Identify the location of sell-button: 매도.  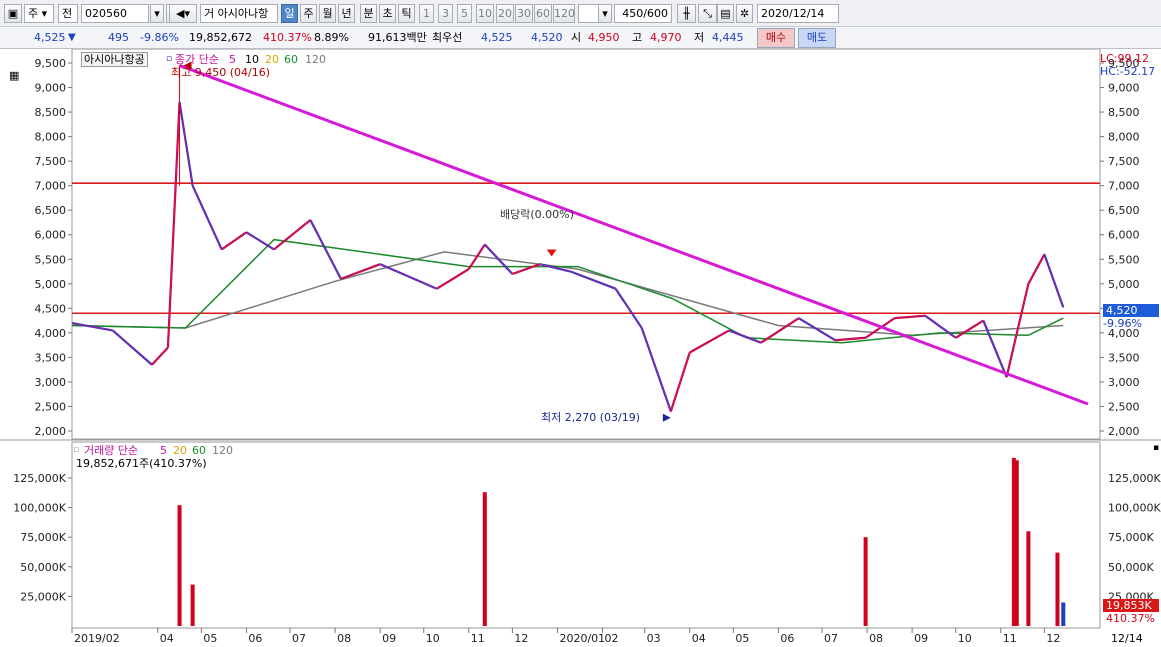
(817, 38).